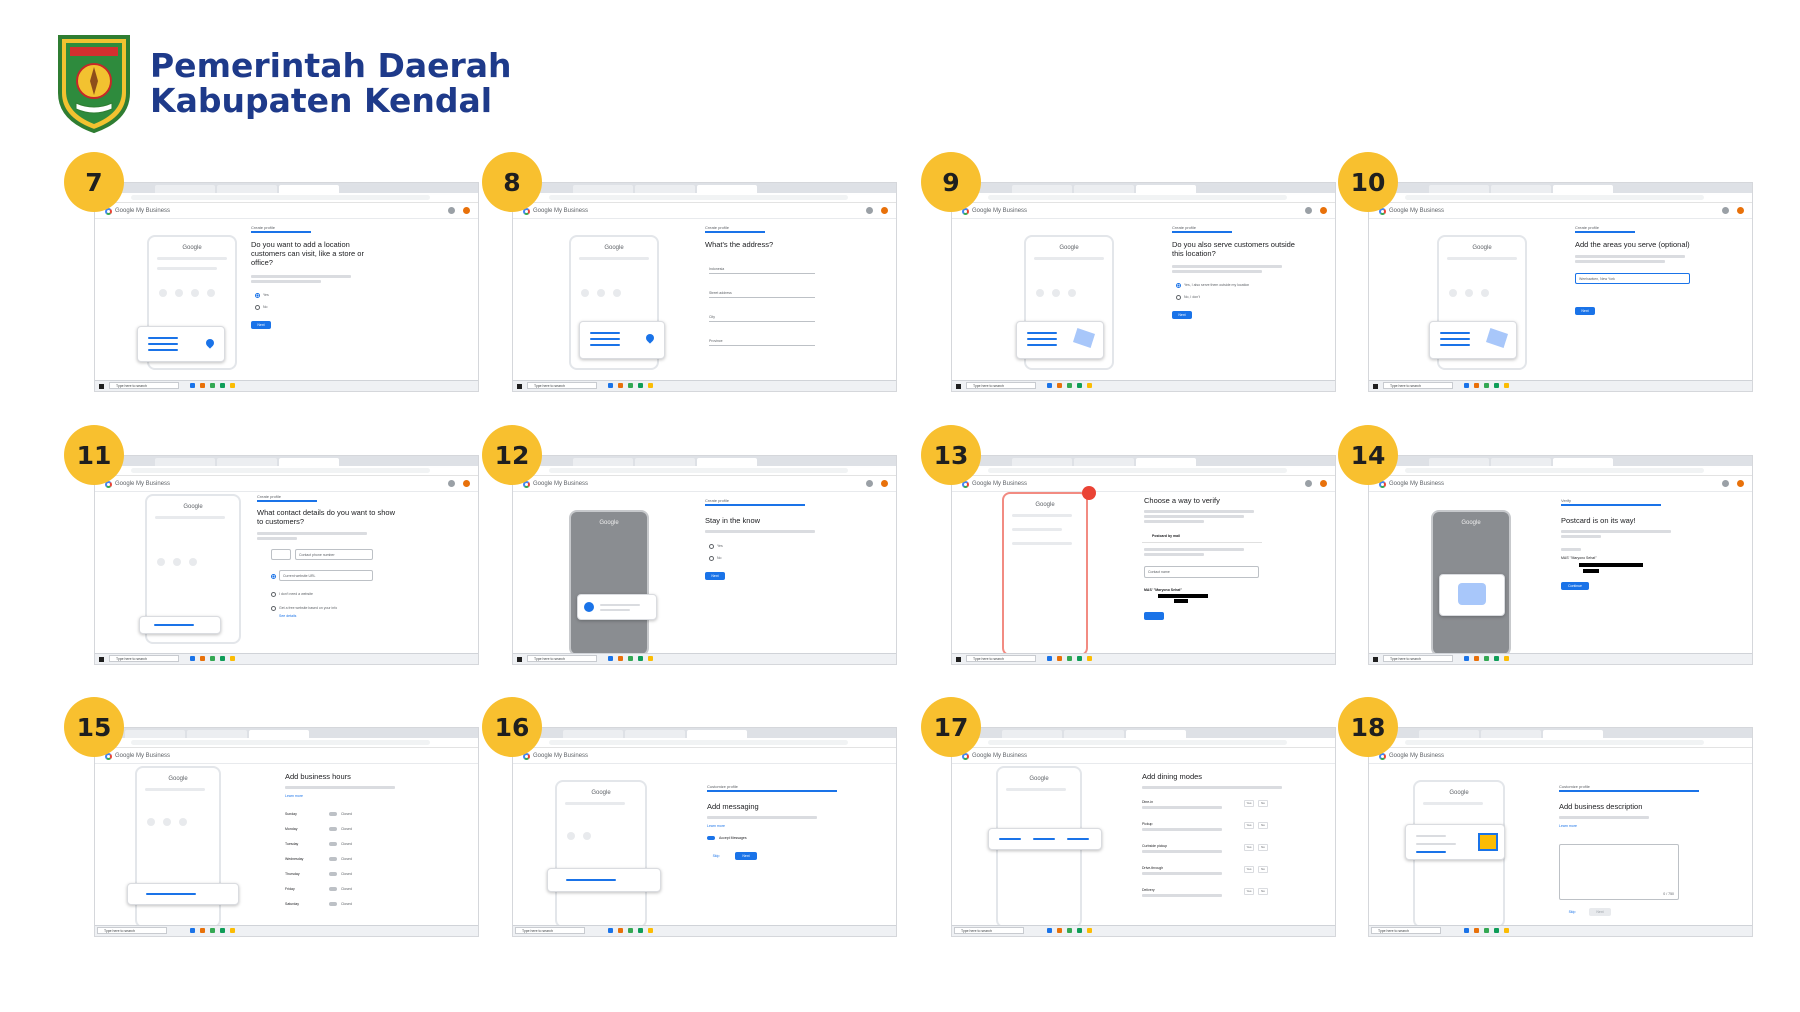  What do you see at coordinates (762, 294) in the screenshot?
I see `street-address-field: Street address` at bounding box center [762, 294].